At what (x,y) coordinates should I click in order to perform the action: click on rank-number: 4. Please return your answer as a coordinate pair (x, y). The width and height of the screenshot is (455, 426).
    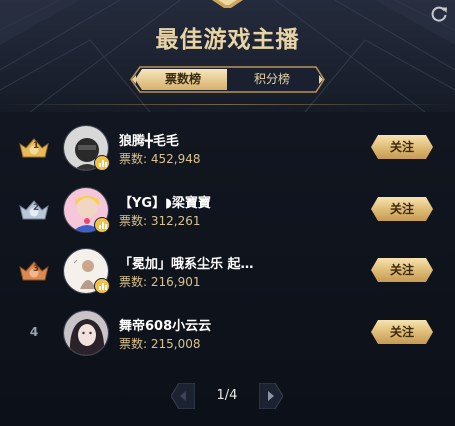
    Looking at the image, I should click on (34, 332).